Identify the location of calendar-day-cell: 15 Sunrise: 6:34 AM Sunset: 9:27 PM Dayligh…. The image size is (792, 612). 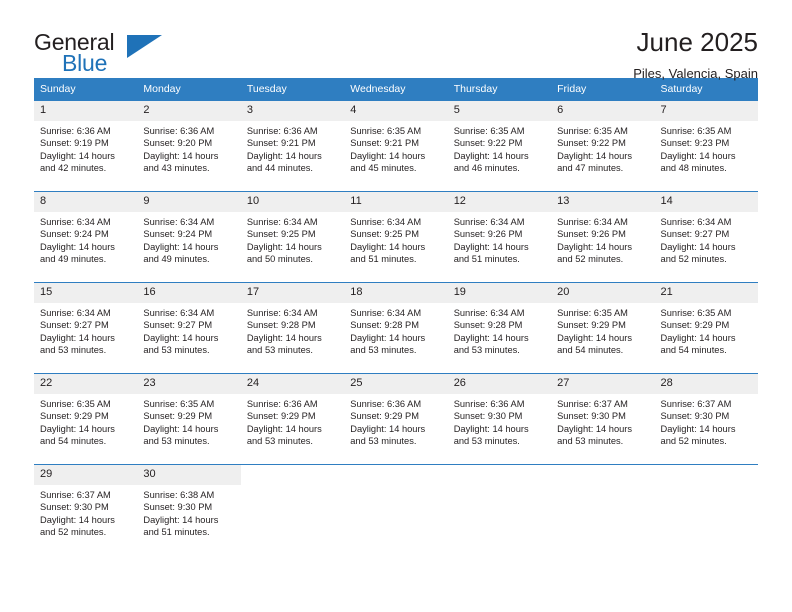
(86, 323).